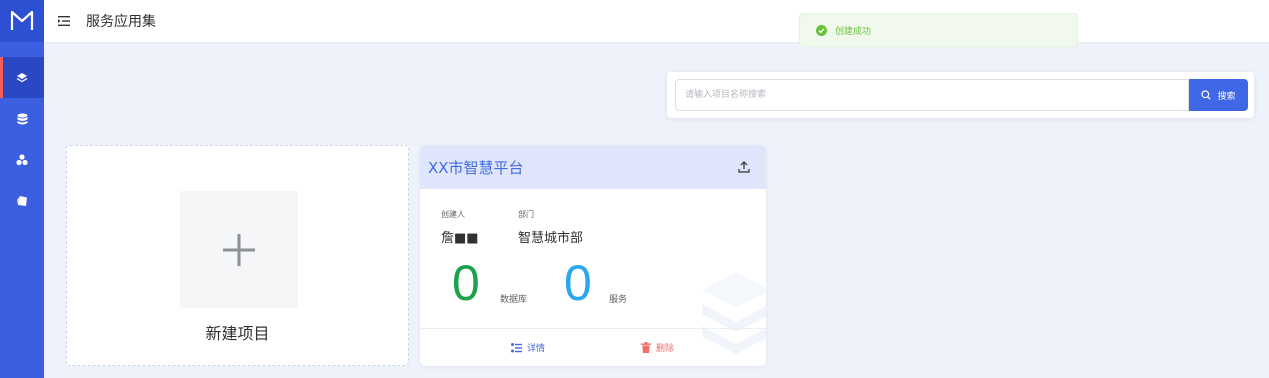 The height and width of the screenshot is (378, 1269). What do you see at coordinates (853, 31) in the screenshot?
I see `toast-message: 创建成功` at bounding box center [853, 31].